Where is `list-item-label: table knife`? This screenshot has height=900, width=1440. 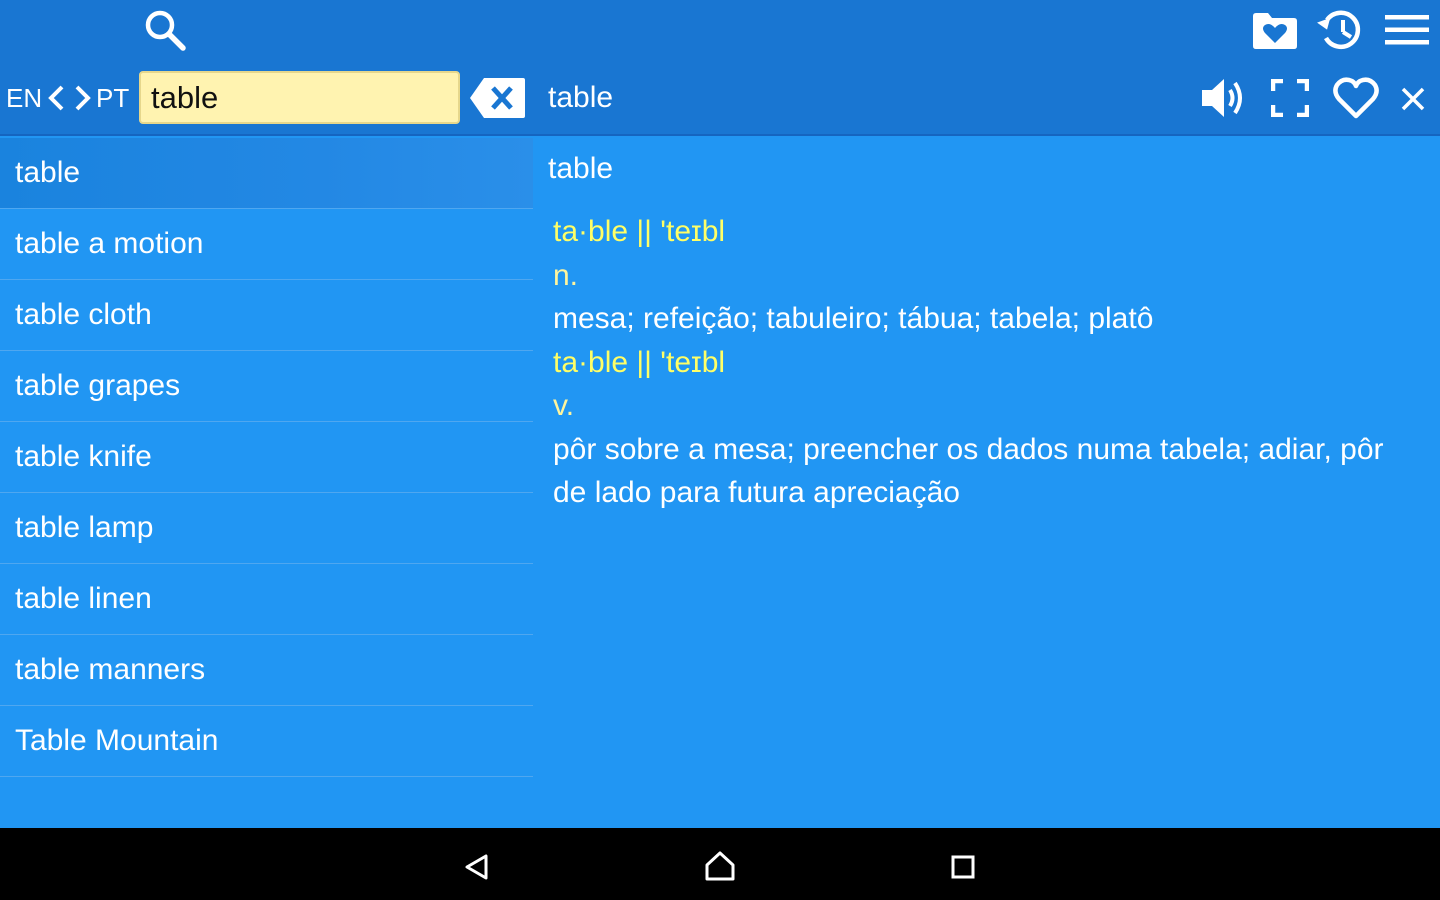 list-item-label: table knife is located at coordinates (83, 456).